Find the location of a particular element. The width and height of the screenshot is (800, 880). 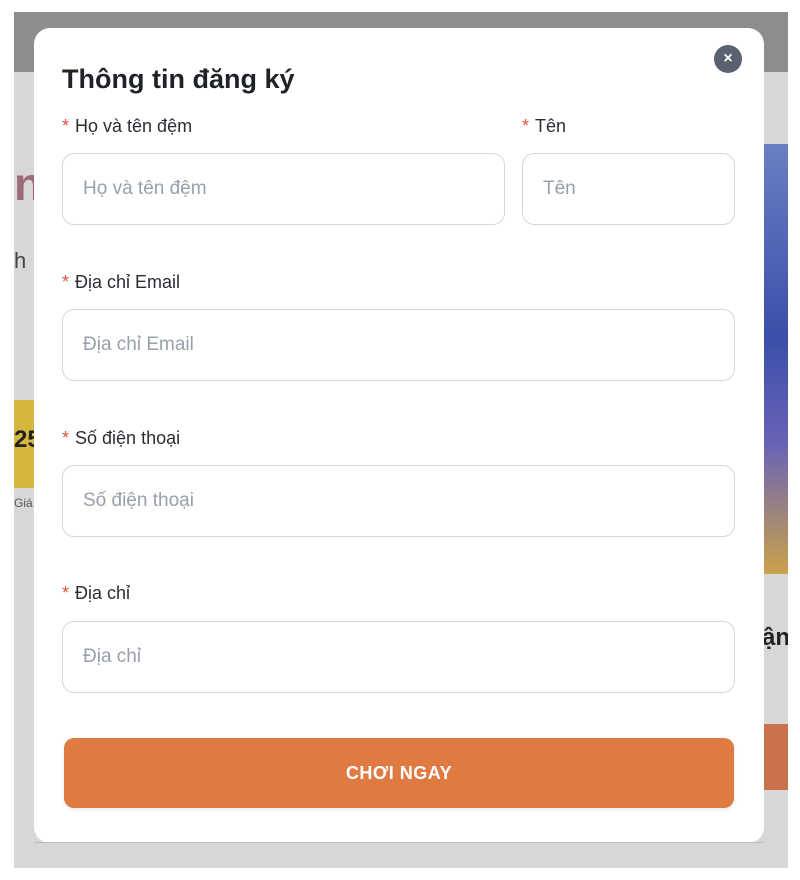

play-now-button: CHƠI NGAY is located at coordinates (399, 773).